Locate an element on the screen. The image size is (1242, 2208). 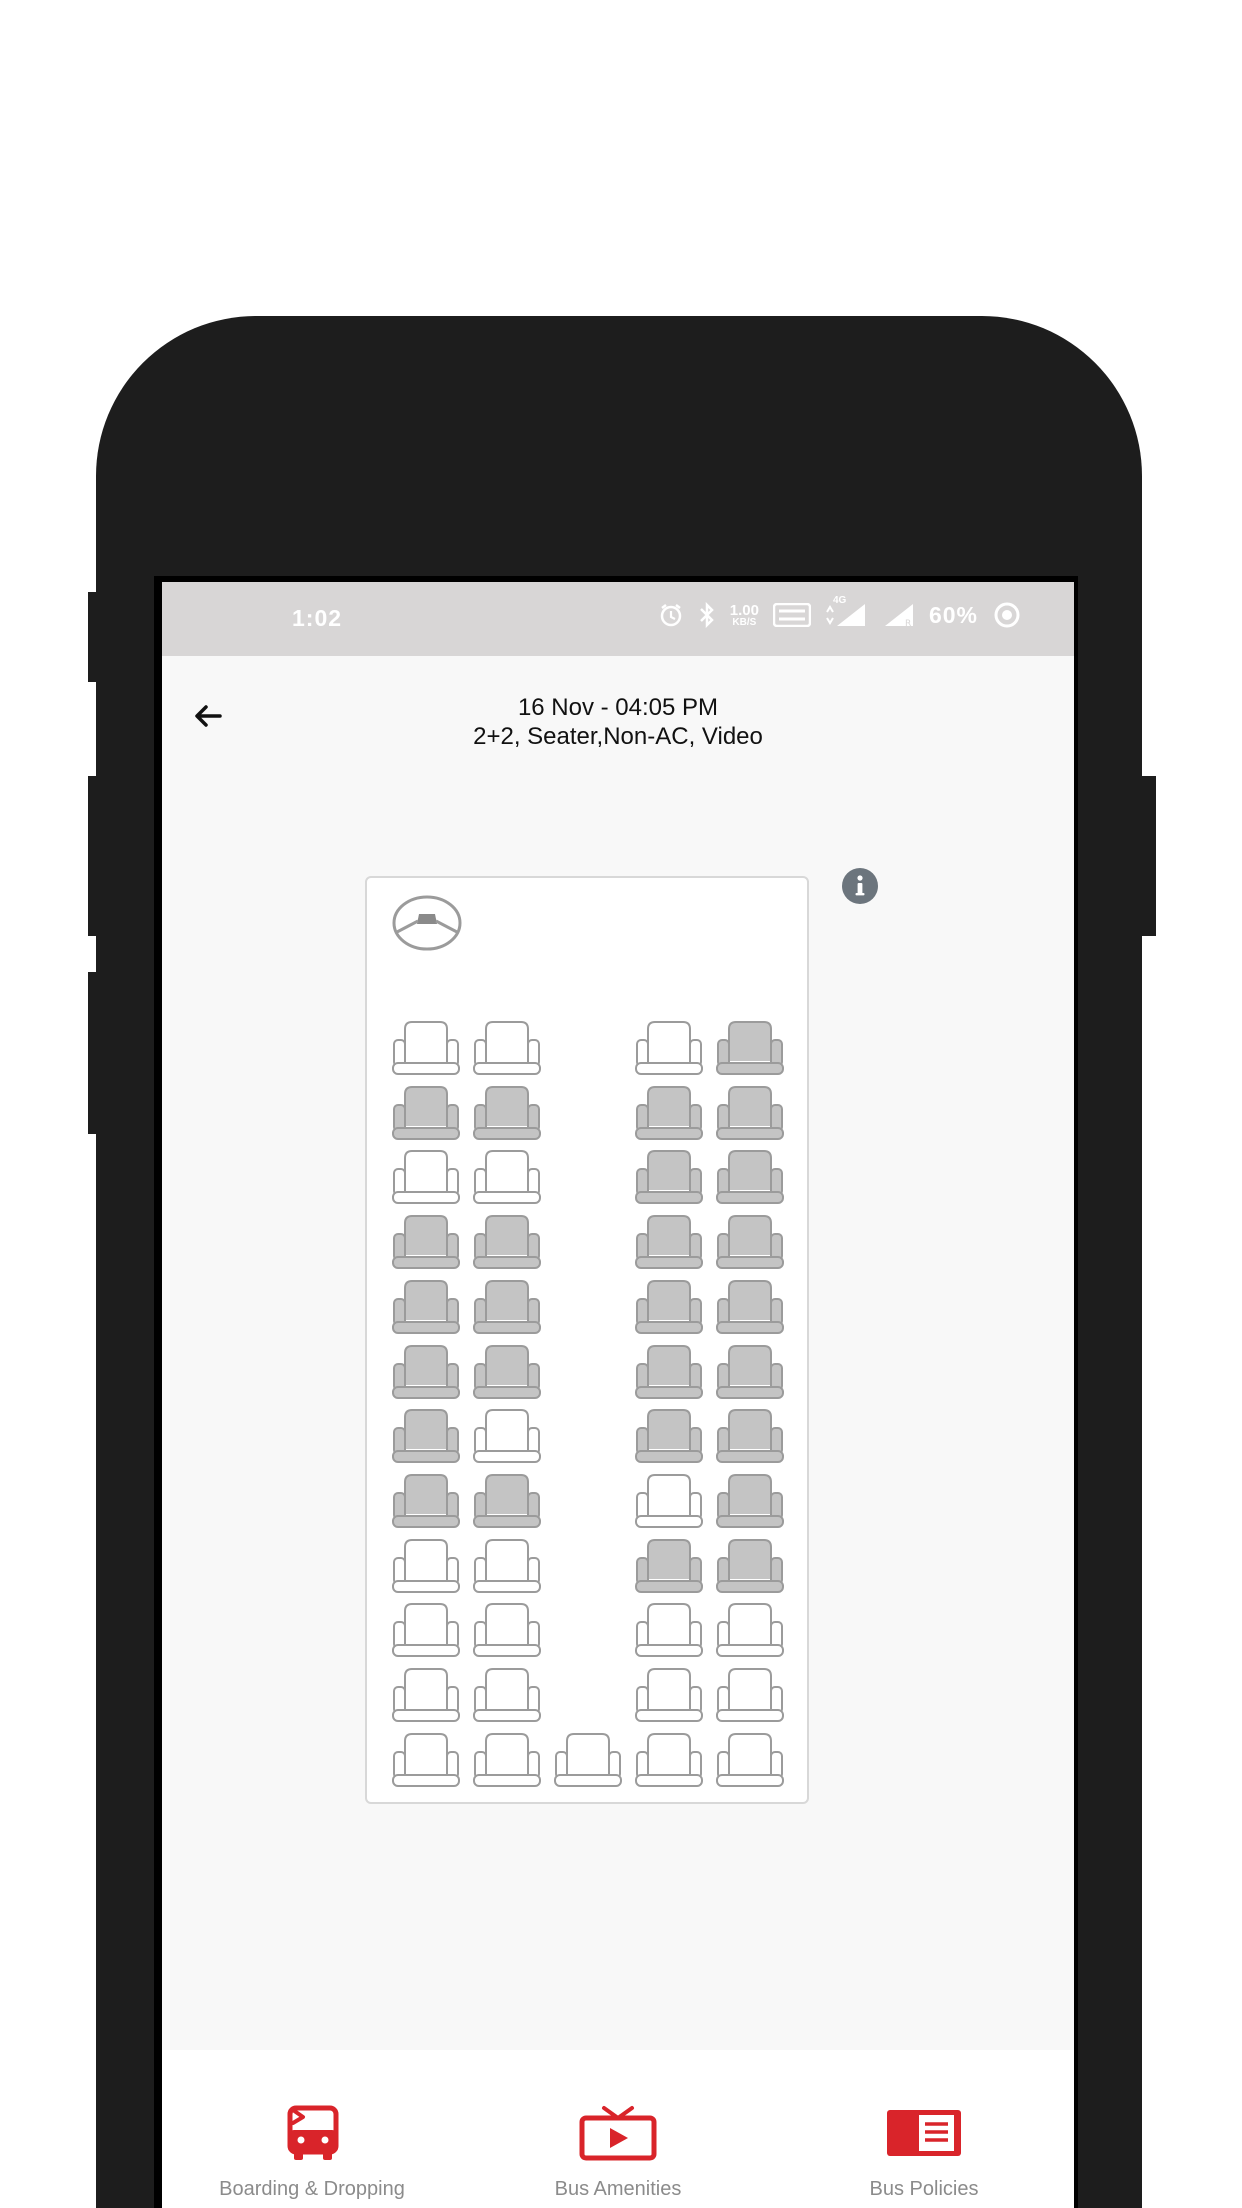
phone-power-button is located at coordinates (1148, 856).